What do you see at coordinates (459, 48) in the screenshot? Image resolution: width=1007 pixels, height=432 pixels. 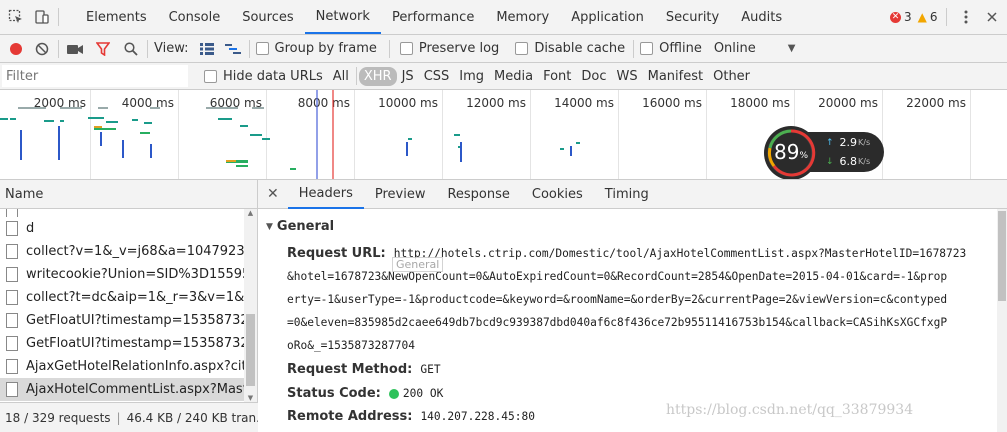 I see `preserve-log-label: Preserve log` at bounding box center [459, 48].